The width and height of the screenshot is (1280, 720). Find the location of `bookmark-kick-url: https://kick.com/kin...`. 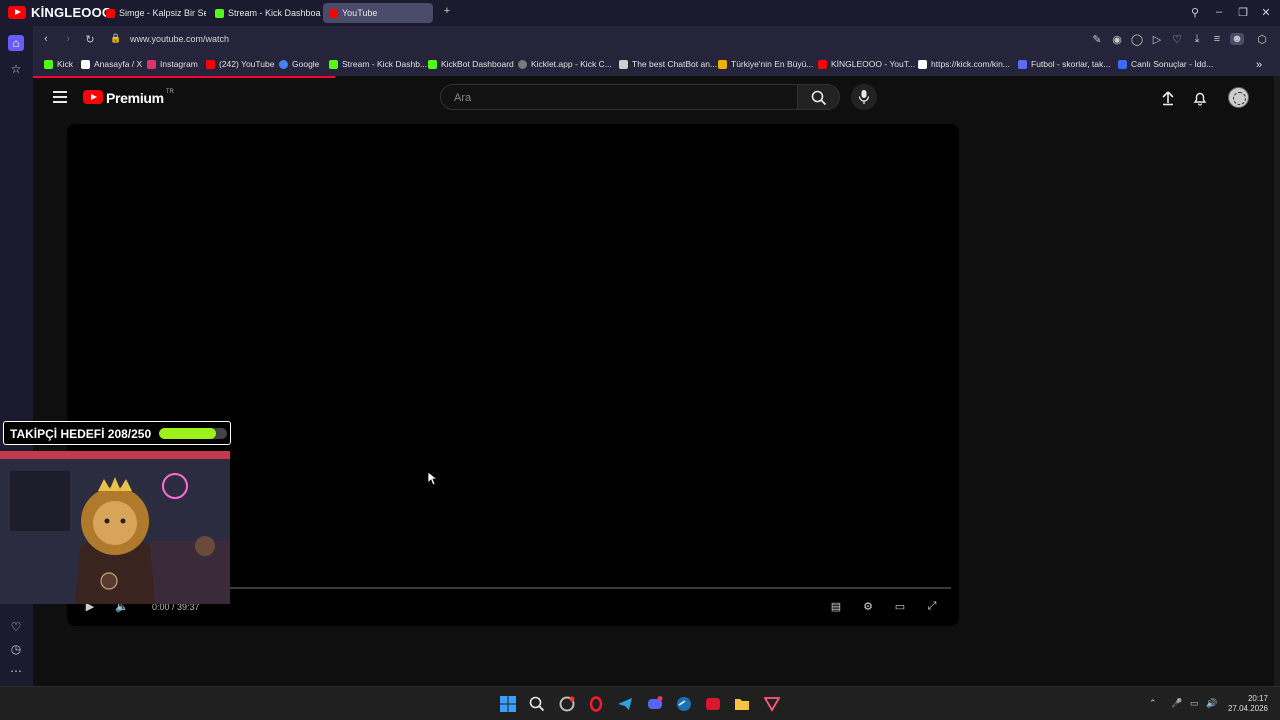

bookmark-kick-url: https://kick.com/kin... is located at coordinates (964, 64).